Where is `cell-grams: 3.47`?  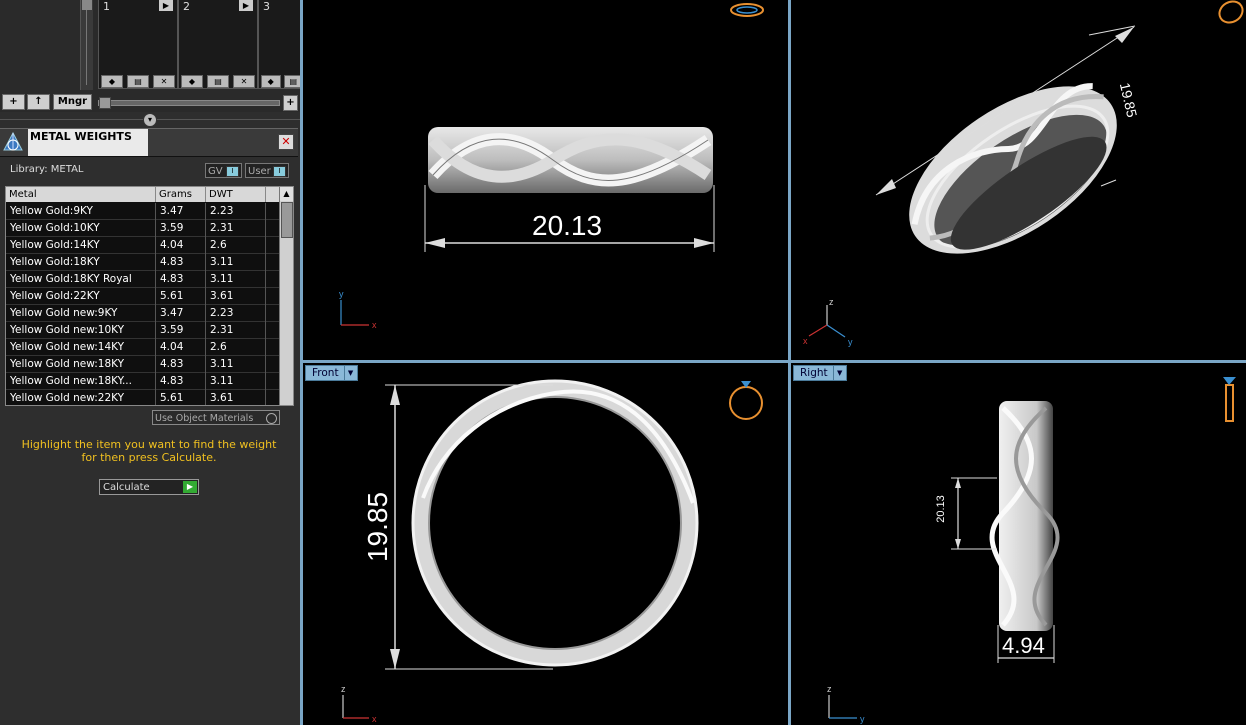
cell-grams: 3.47 is located at coordinates (181, 211).